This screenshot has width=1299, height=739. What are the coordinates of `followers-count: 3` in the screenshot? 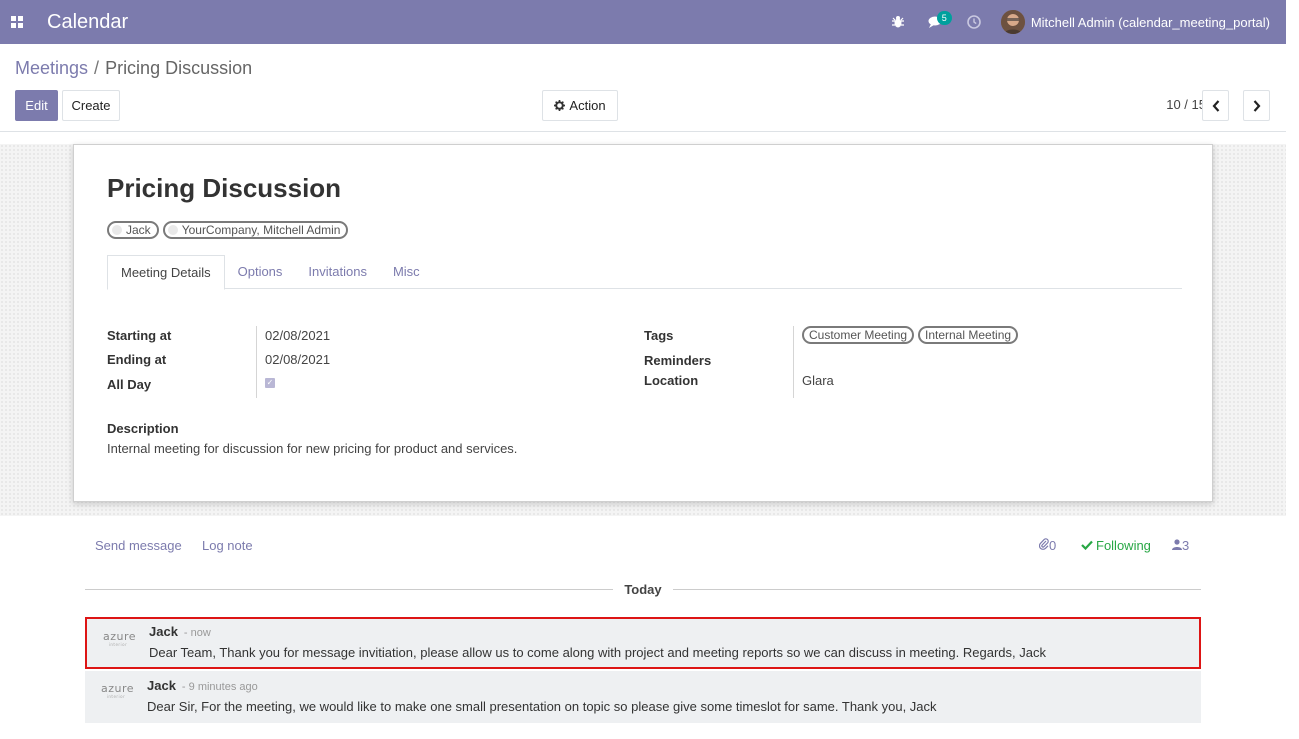 It's located at (1186, 545).